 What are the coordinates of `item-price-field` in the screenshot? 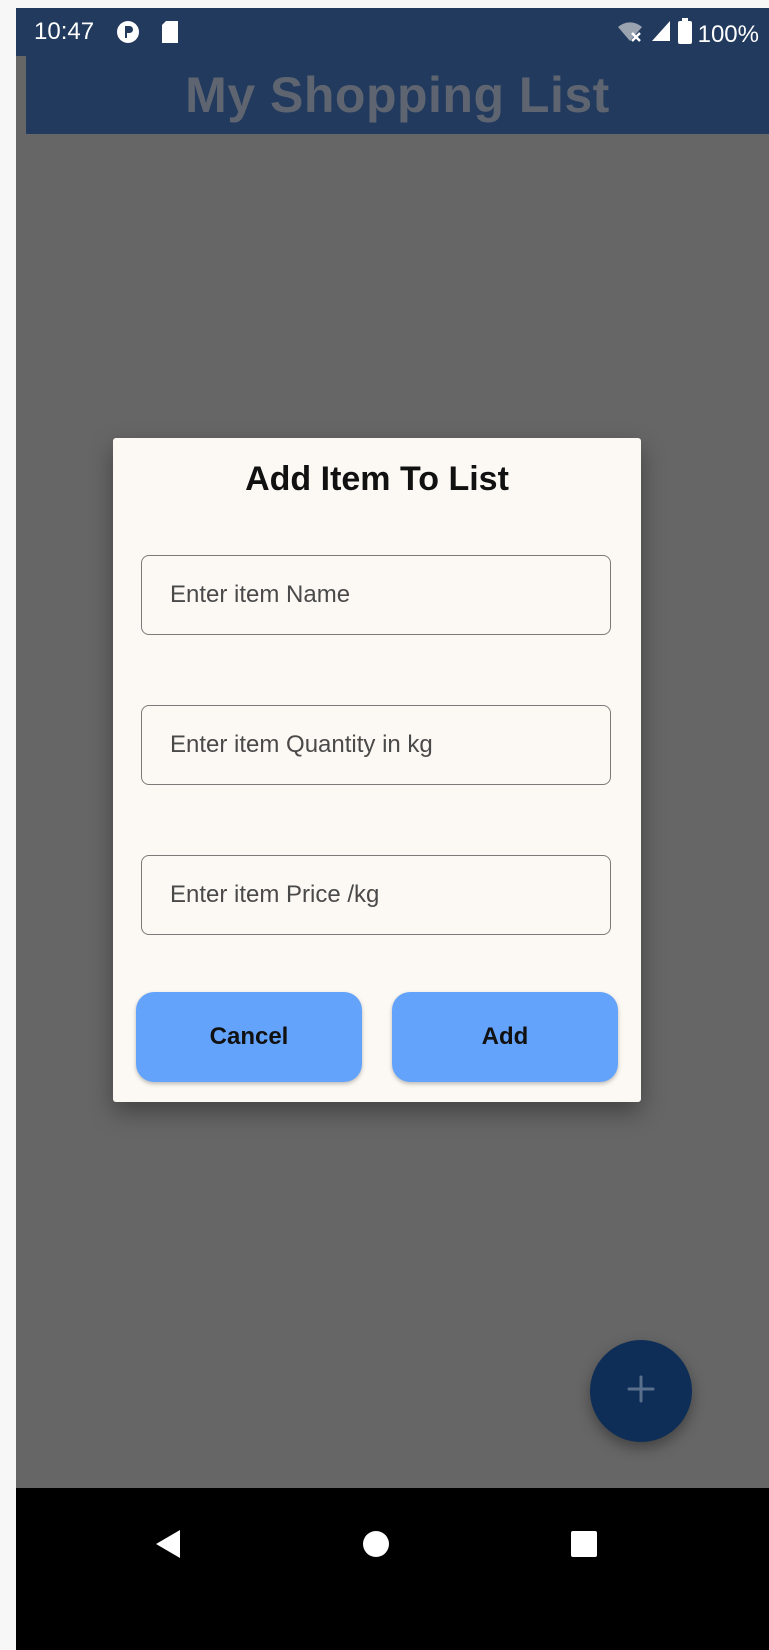 It's located at (376, 895).